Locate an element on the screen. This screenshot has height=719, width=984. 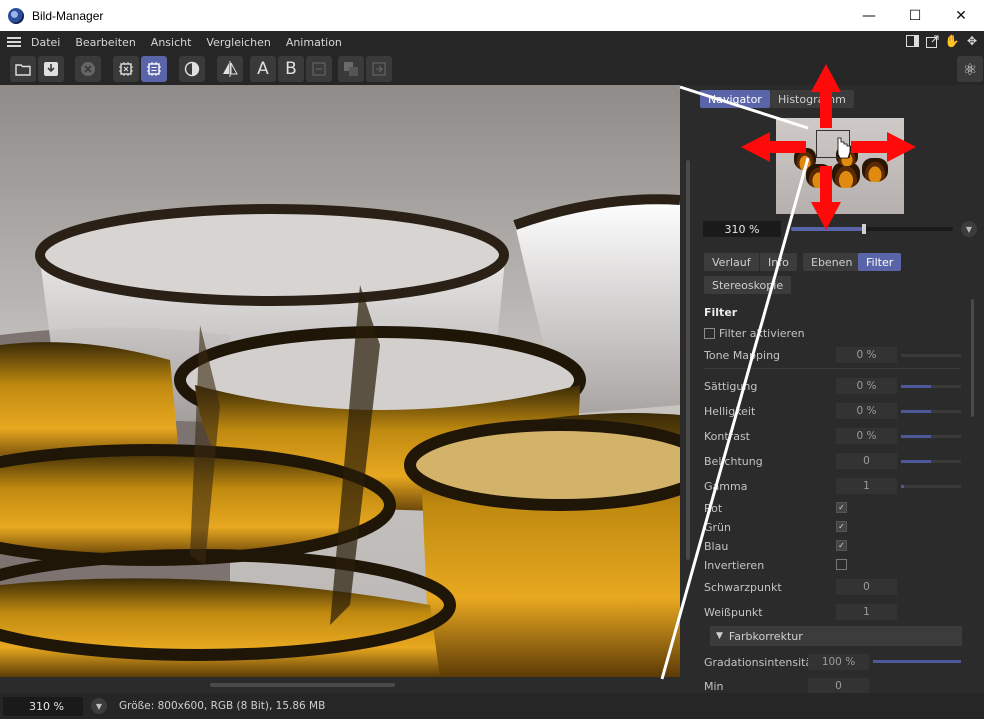
gradation-slider is located at coordinates (917, 661).